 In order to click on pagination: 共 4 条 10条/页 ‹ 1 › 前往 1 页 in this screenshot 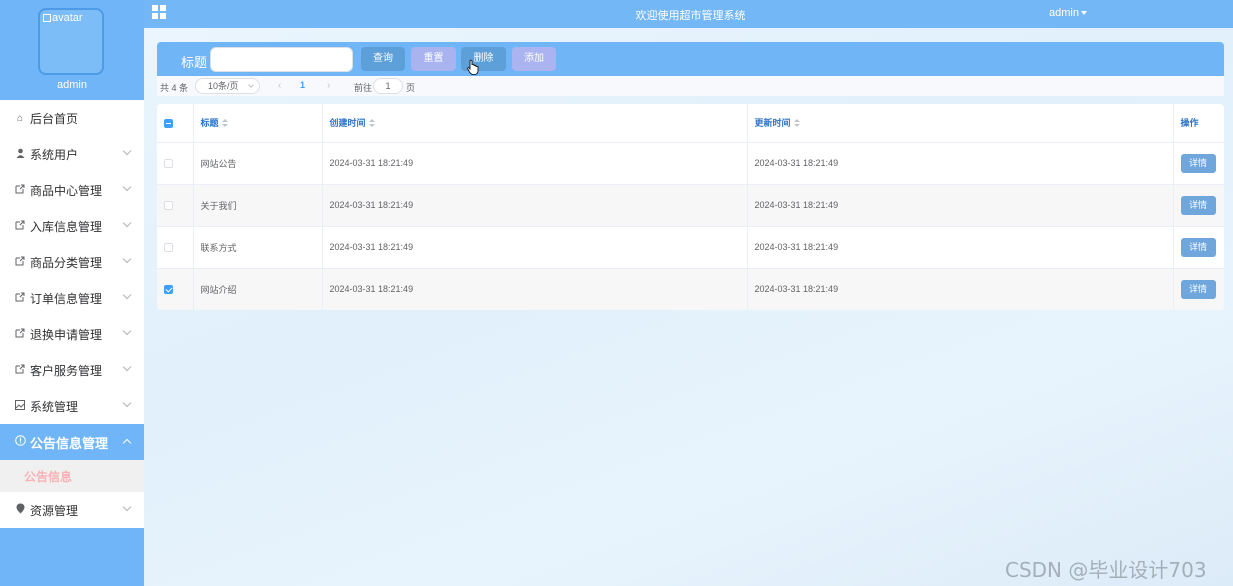, I will do `click(690, 86)`.